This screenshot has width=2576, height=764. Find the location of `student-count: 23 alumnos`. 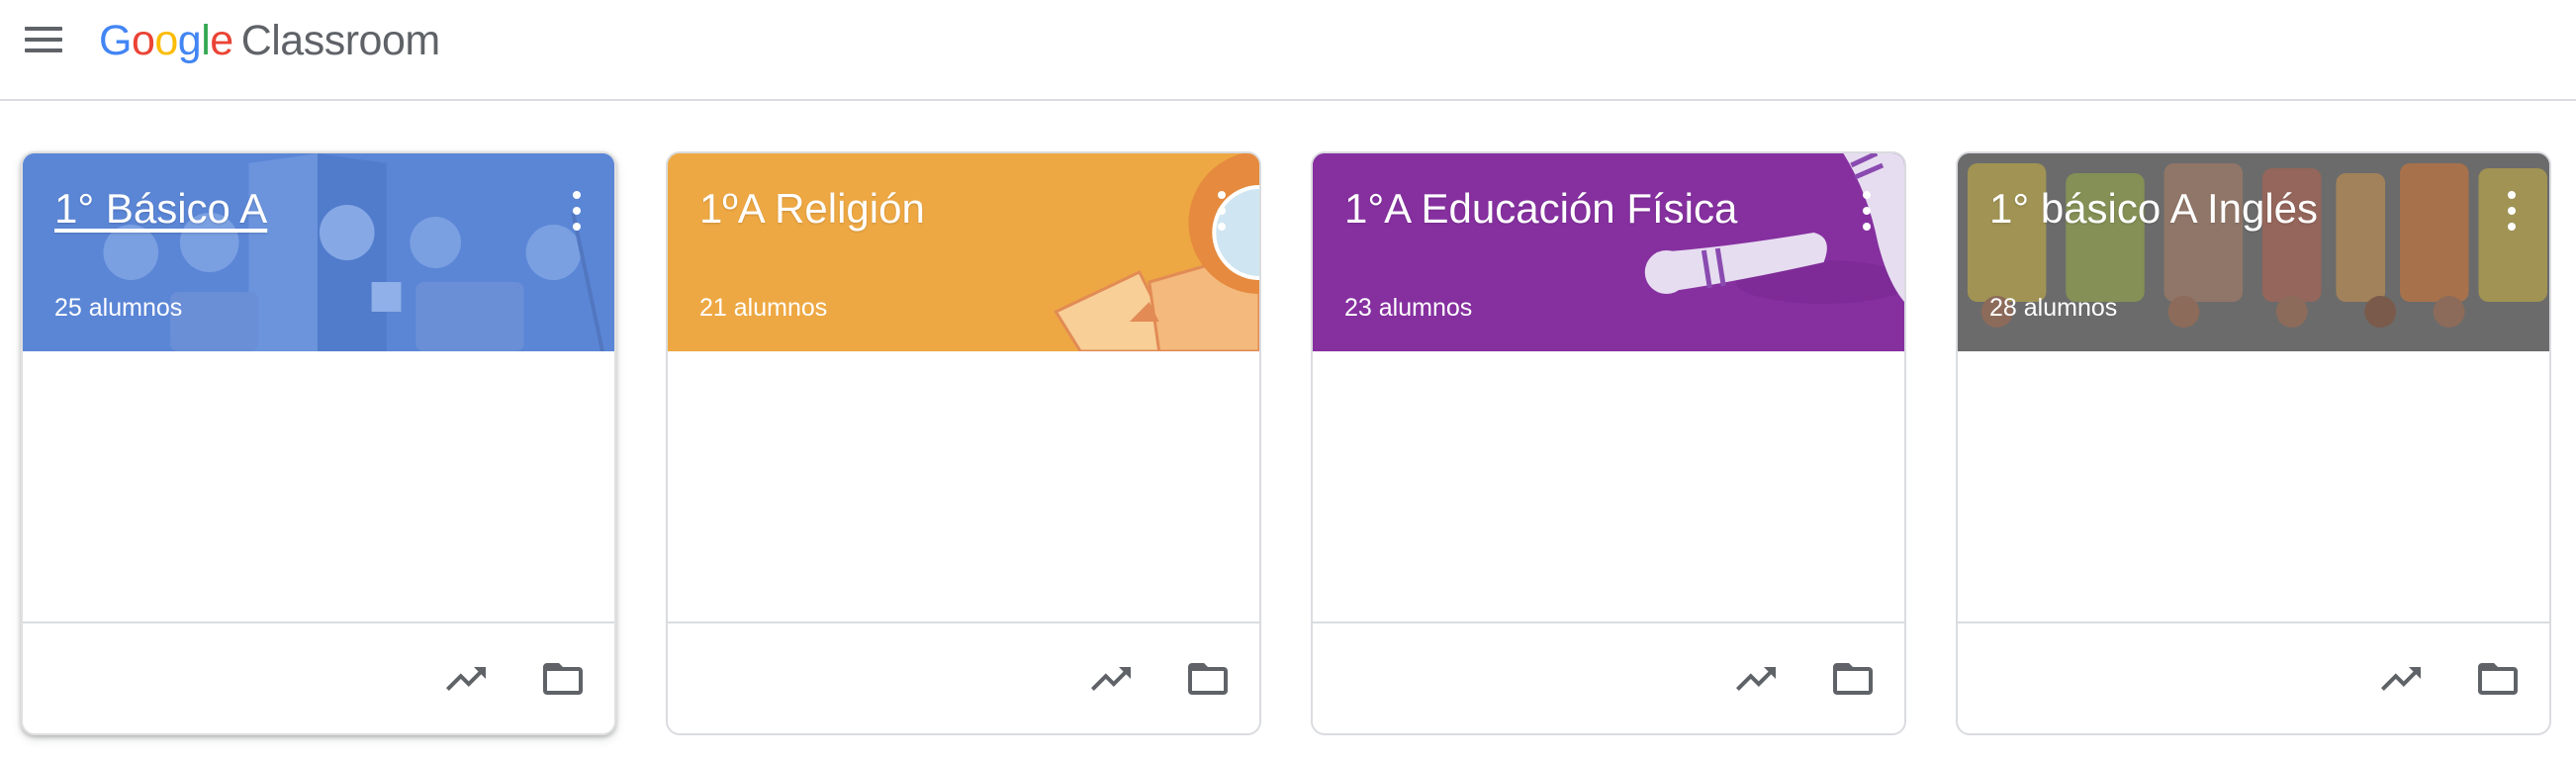

student-count: 23 alumnos is located at coordinates (1408, 308).